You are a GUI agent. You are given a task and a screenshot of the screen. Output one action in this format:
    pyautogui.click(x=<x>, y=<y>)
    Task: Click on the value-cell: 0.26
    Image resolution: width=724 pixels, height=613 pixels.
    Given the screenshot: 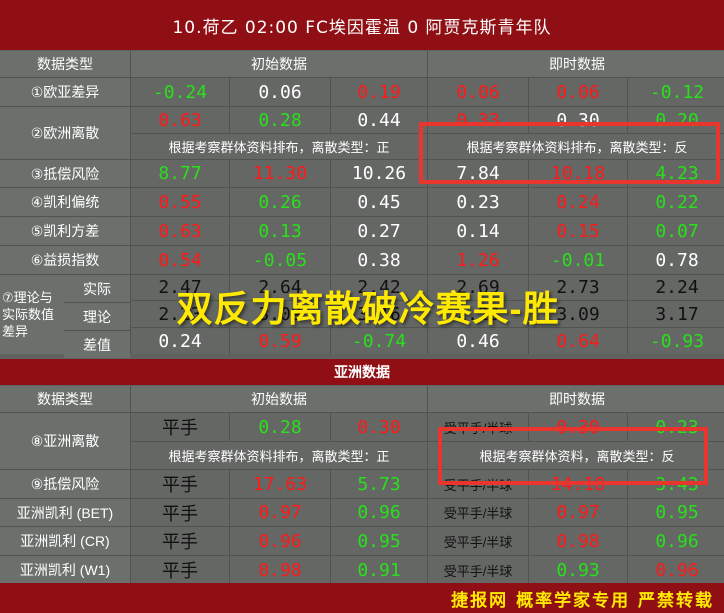 What is the action you would take?
    pyautogui.click(x=280, y=202)
    